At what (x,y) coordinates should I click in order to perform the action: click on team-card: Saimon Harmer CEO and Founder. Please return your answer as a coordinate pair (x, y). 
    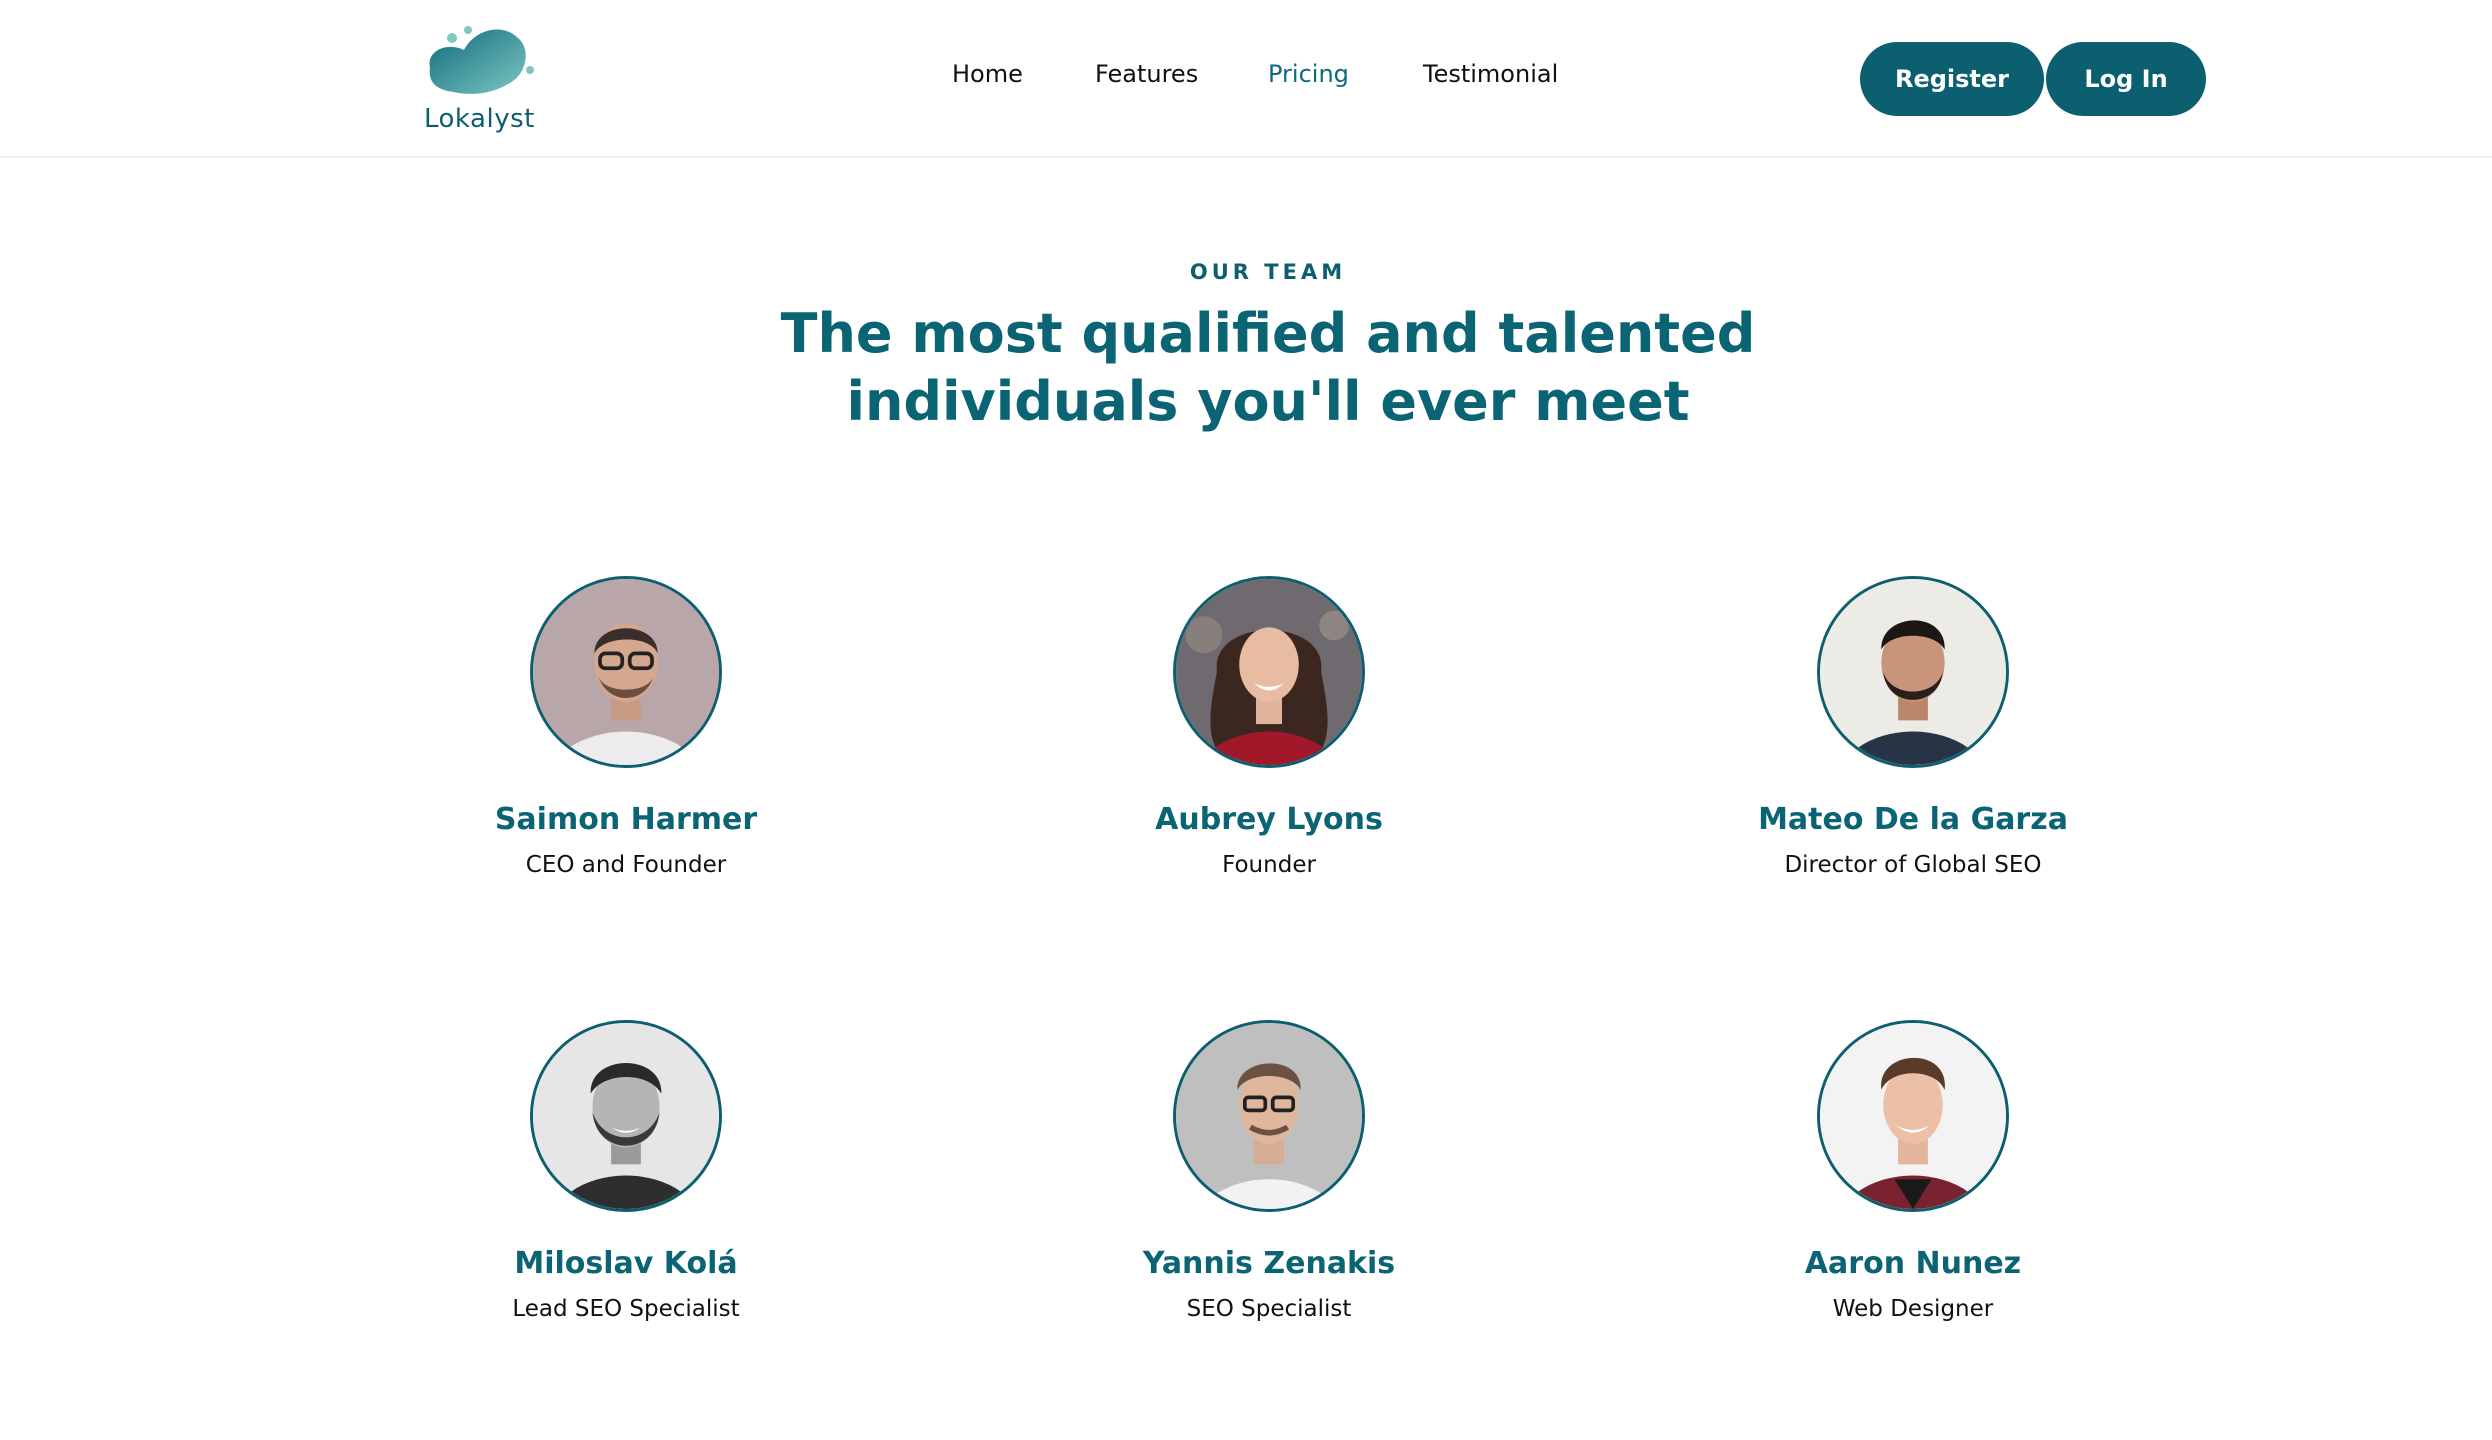
    Looking at the image, I should click on (626, 746).